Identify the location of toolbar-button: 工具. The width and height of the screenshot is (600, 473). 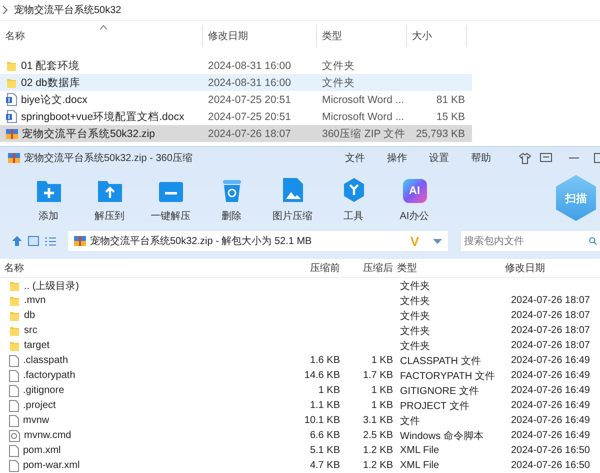
(353, 198).